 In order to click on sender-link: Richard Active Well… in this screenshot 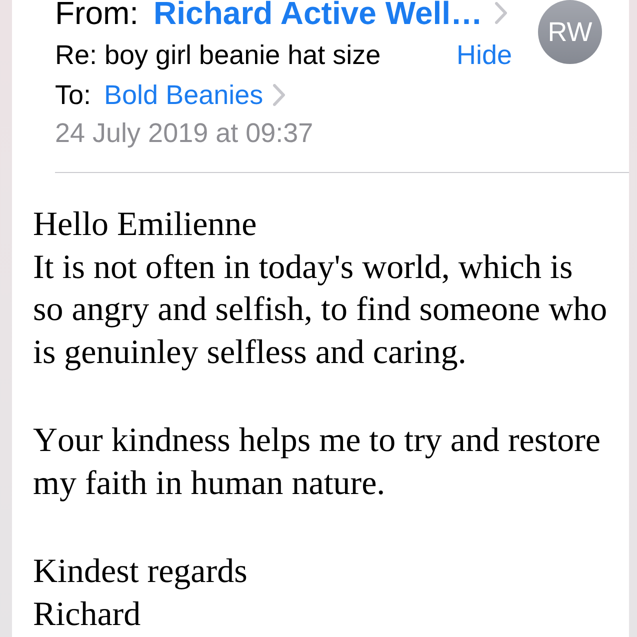, I will do `click(318, 13)`.